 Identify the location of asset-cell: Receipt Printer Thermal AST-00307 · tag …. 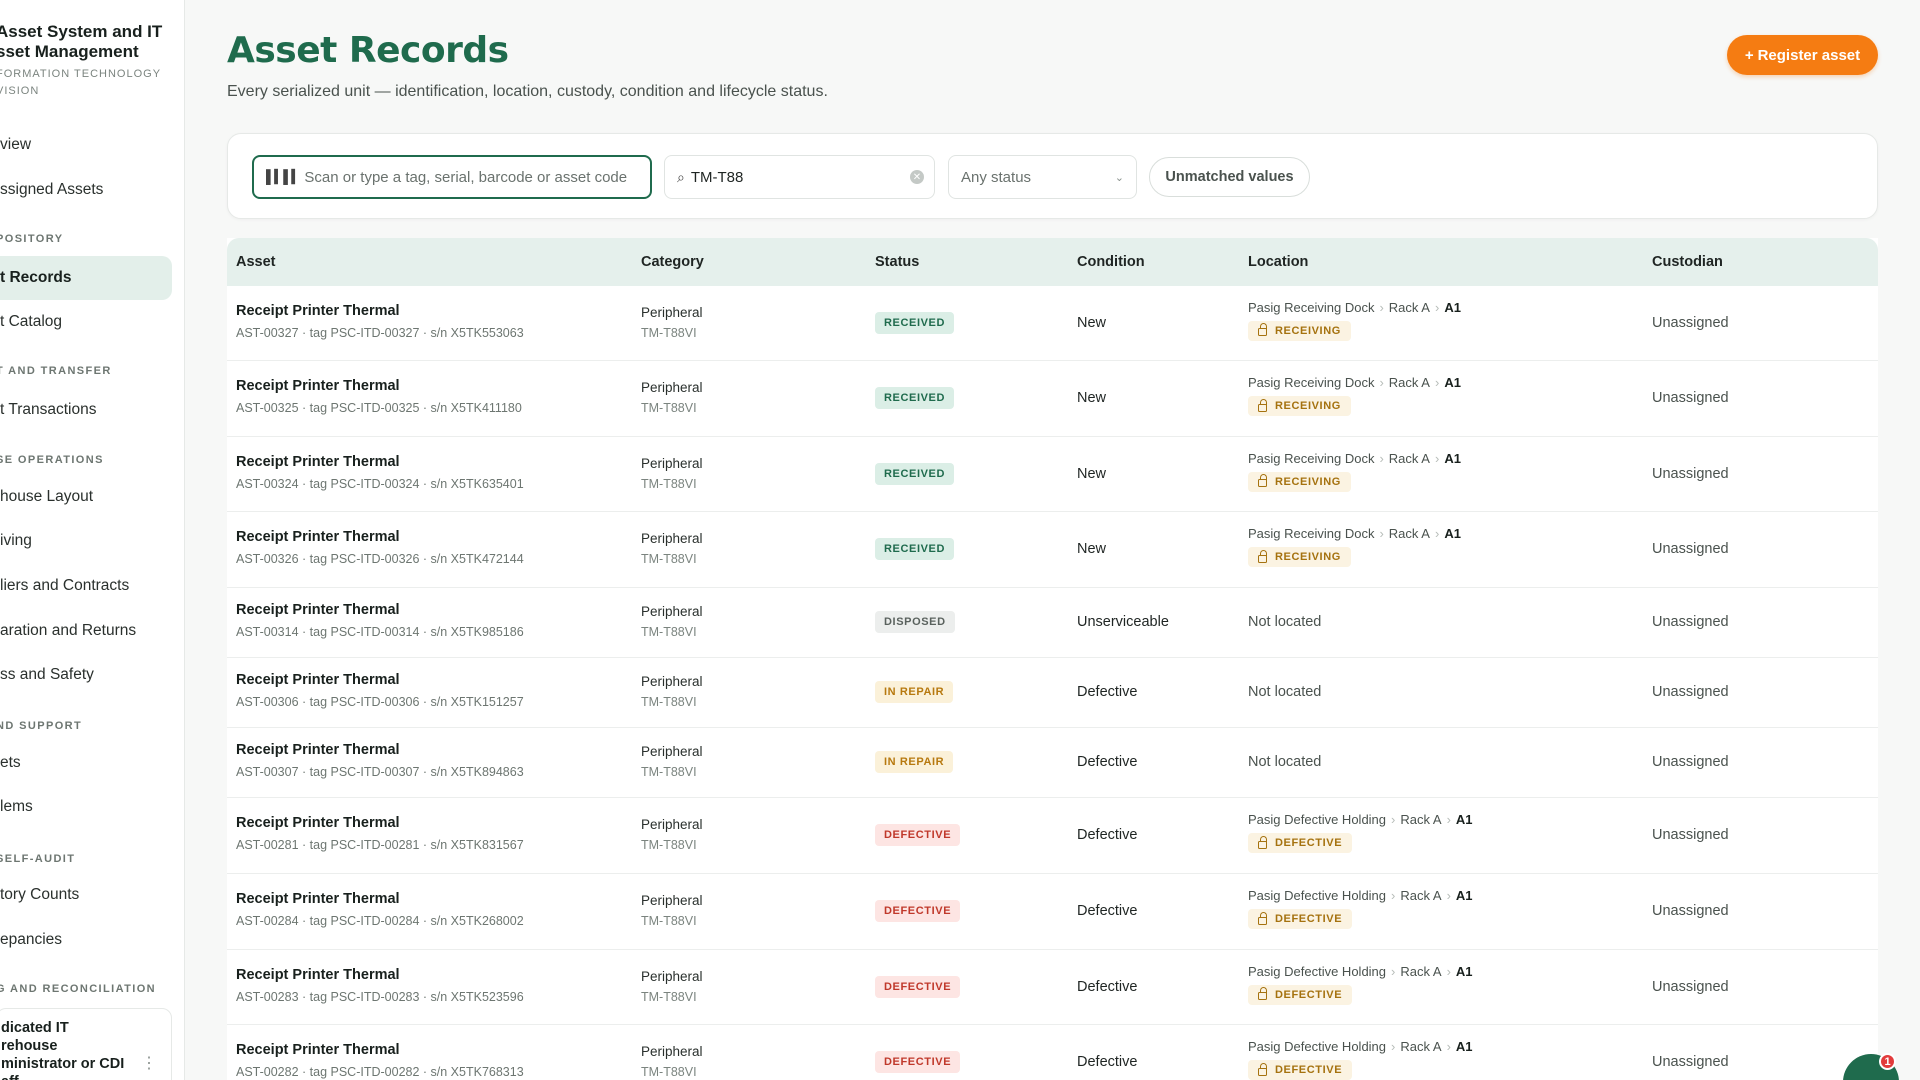
(380, 760).